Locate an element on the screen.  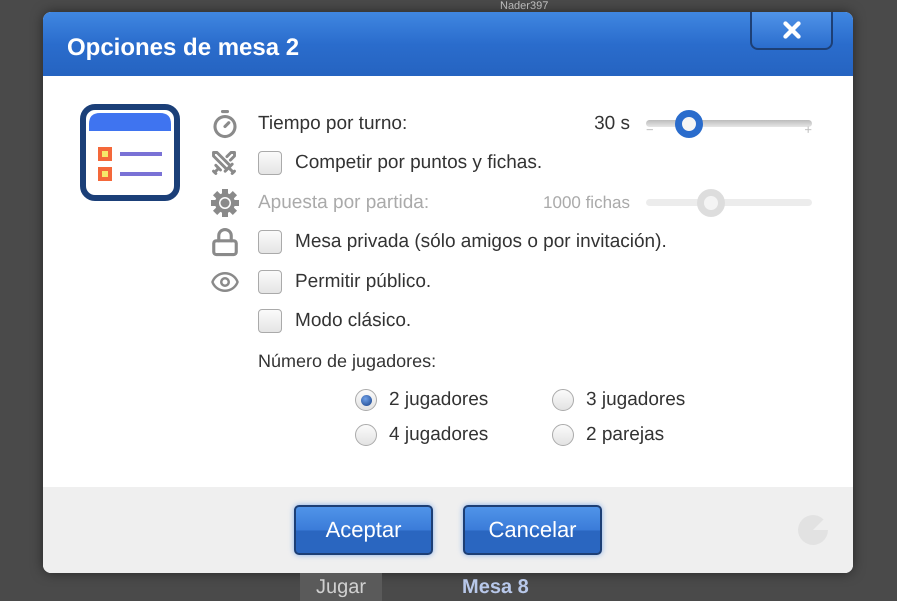
slider-reading: 1000 fichas is located at coordinates (586, 202).